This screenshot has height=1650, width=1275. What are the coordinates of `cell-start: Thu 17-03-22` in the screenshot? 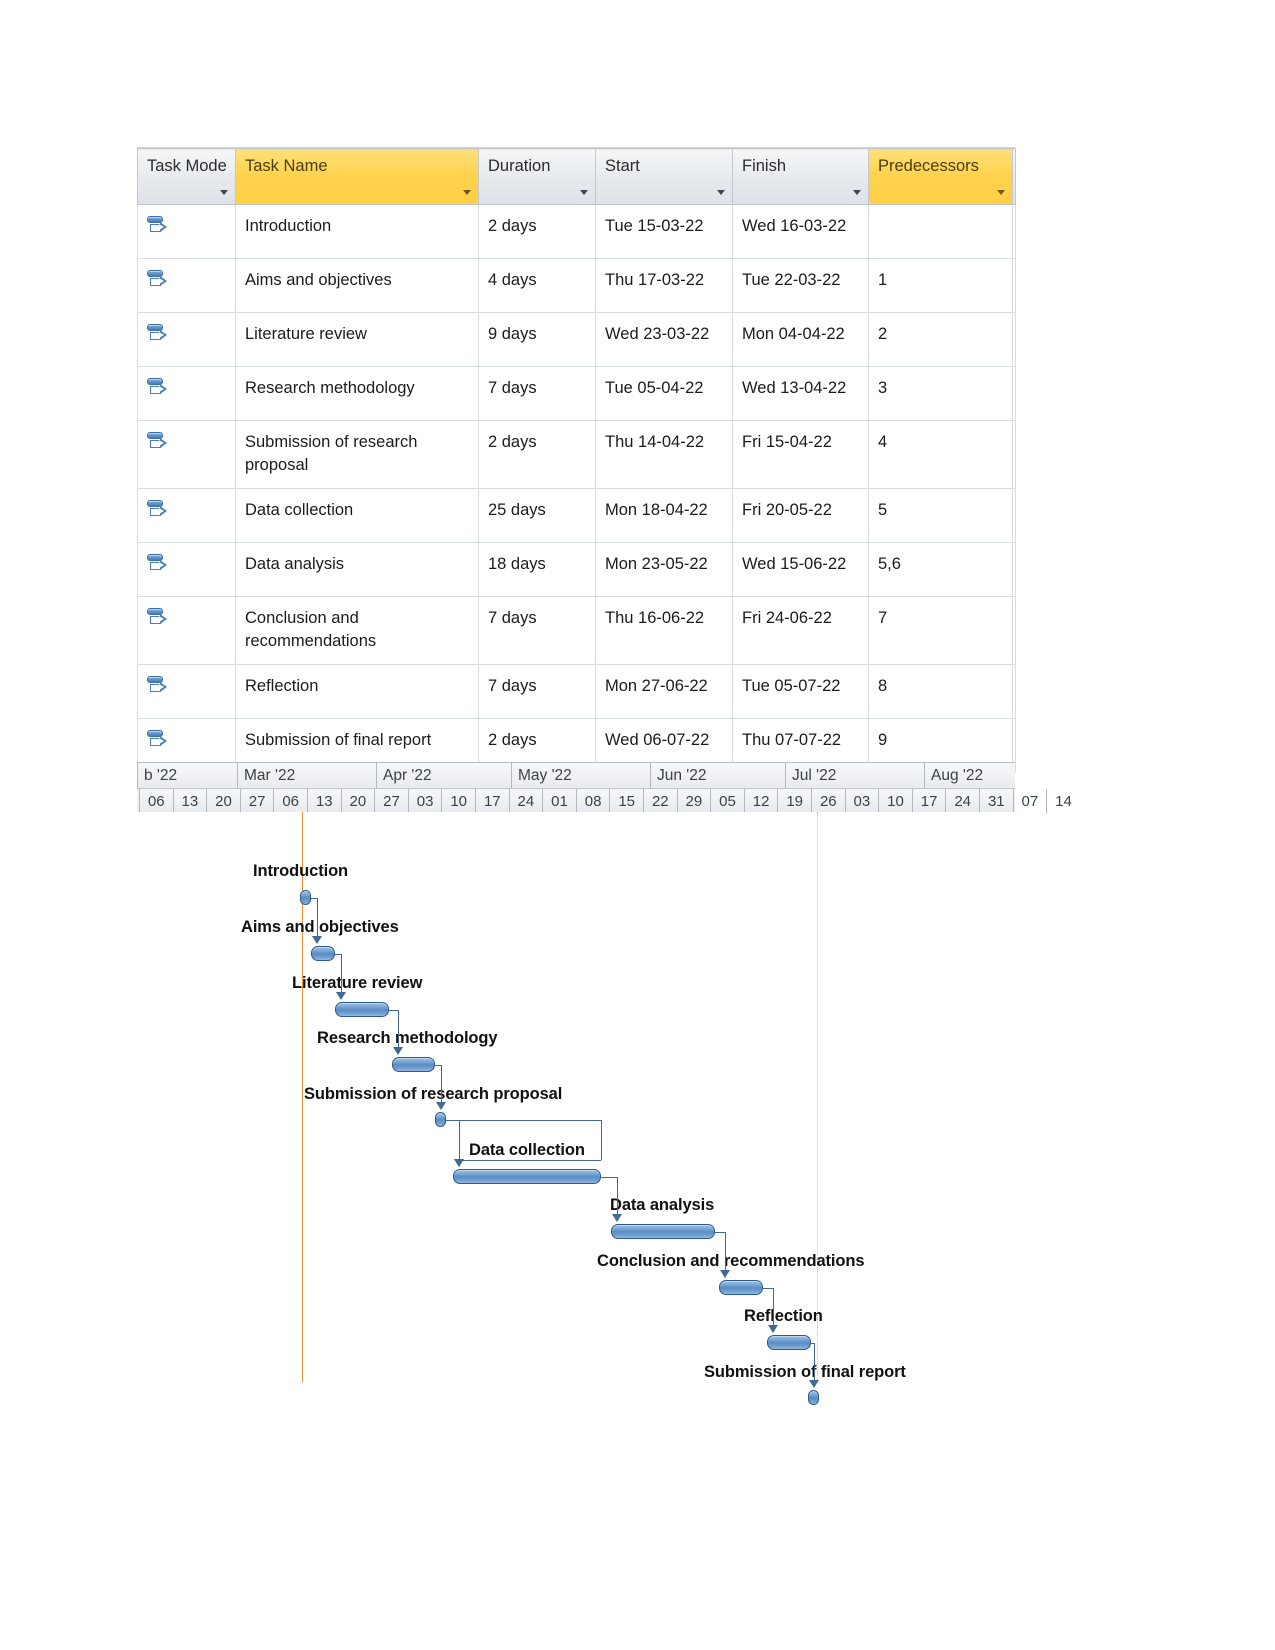 It's located at (664, 285).